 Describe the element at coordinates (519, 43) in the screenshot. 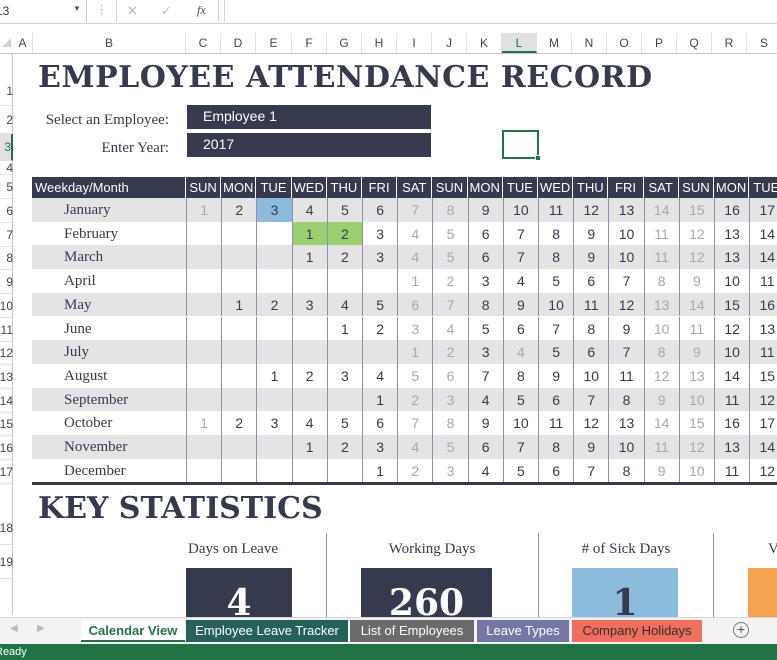

I see `column-header-l: L` at that location.